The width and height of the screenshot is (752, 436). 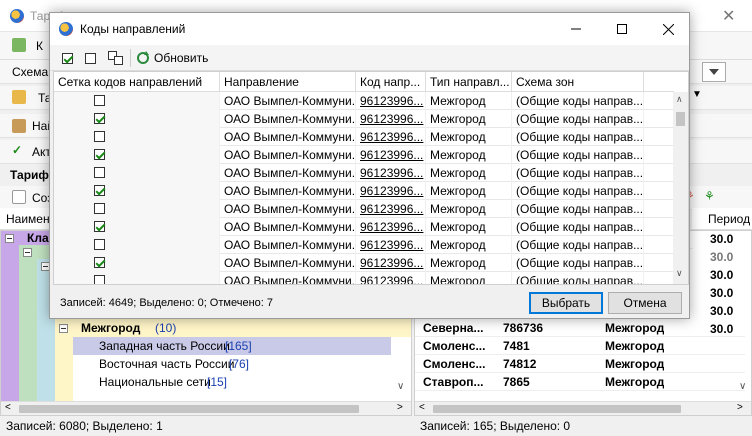 I want to click on toolbar-label: К, so click(x=39, y=46).